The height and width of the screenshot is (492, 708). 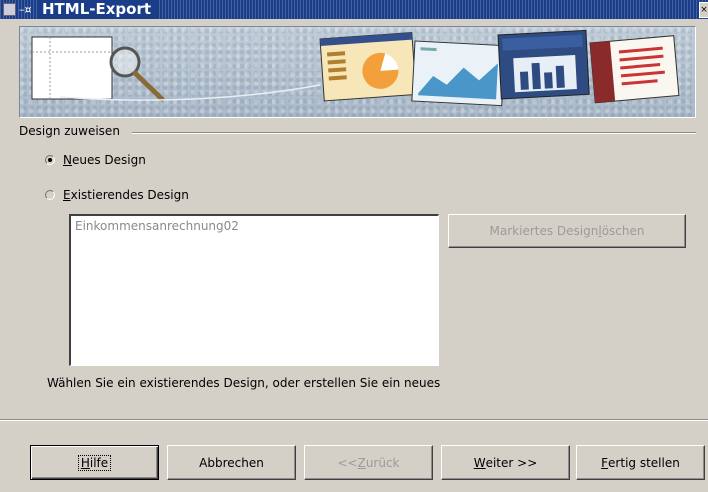 I want to click on cancel-button: Abbrechen, so click(x=231, y=462).